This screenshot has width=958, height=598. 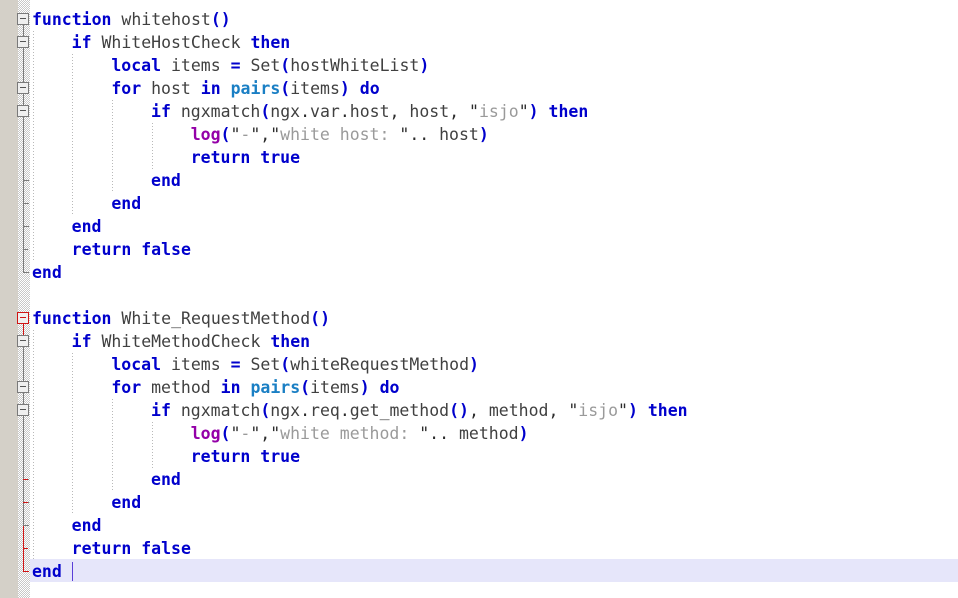 I want to click on fold-gutter, so click(x=15, y=299).